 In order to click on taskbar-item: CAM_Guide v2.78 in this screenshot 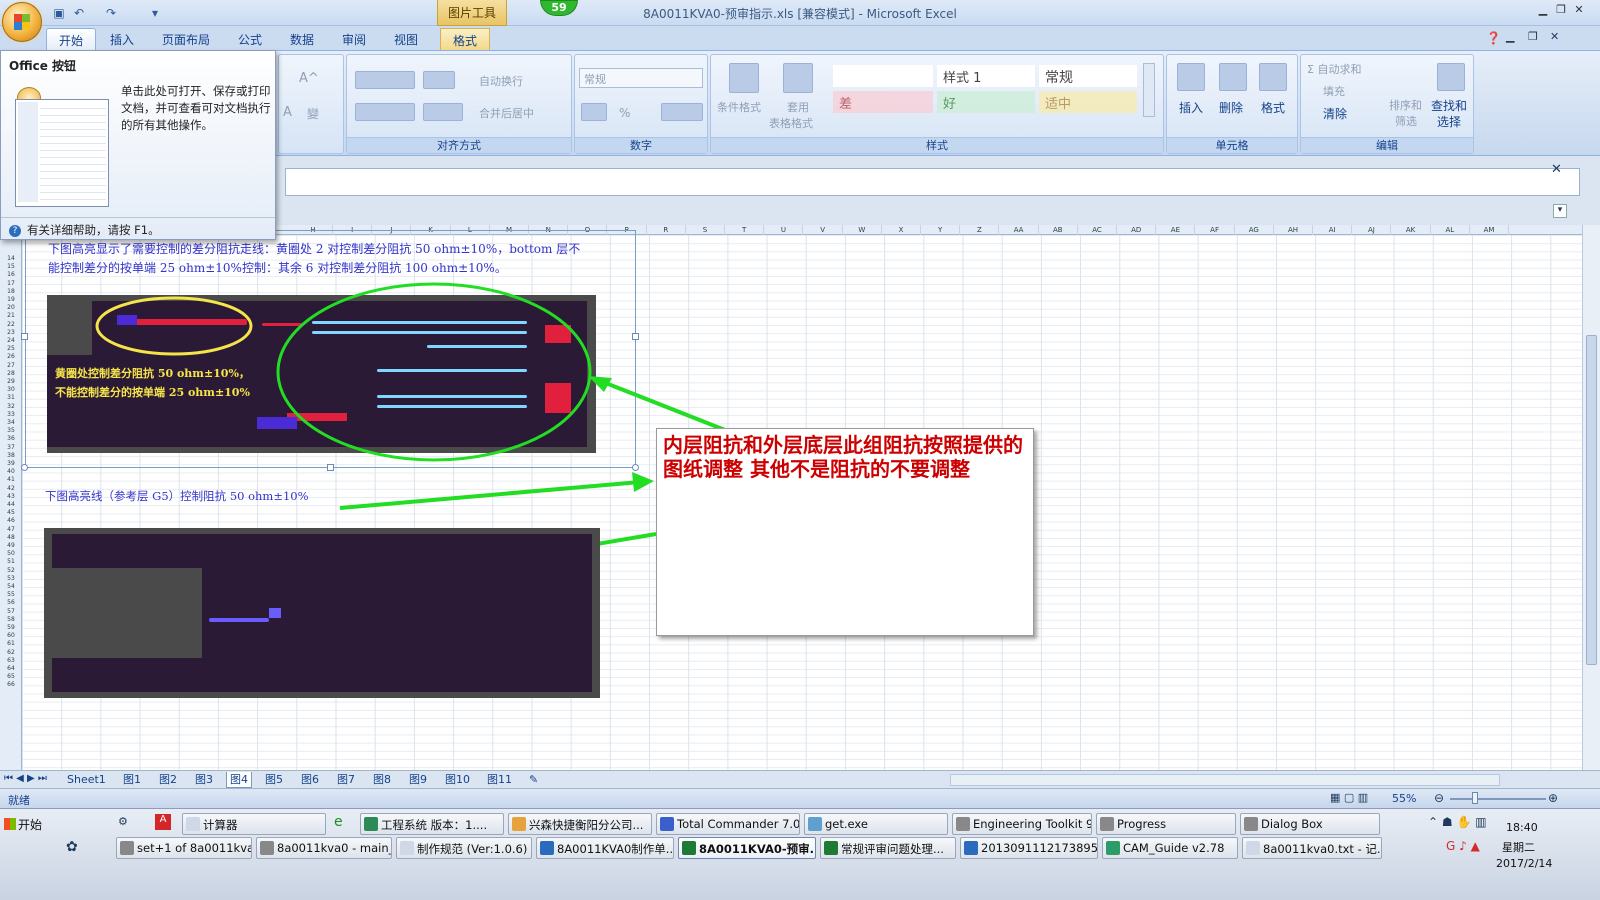, I will do `click(1170, 848)`.